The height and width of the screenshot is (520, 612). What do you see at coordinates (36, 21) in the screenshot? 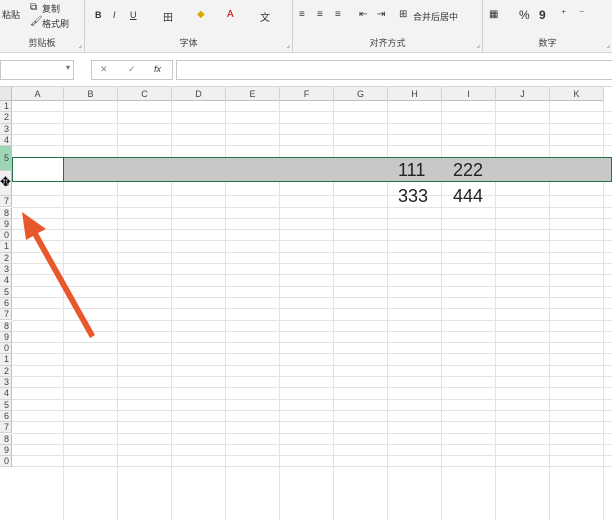
I see `format-painter-icon: 🖌` at bounding box center [36, 21].